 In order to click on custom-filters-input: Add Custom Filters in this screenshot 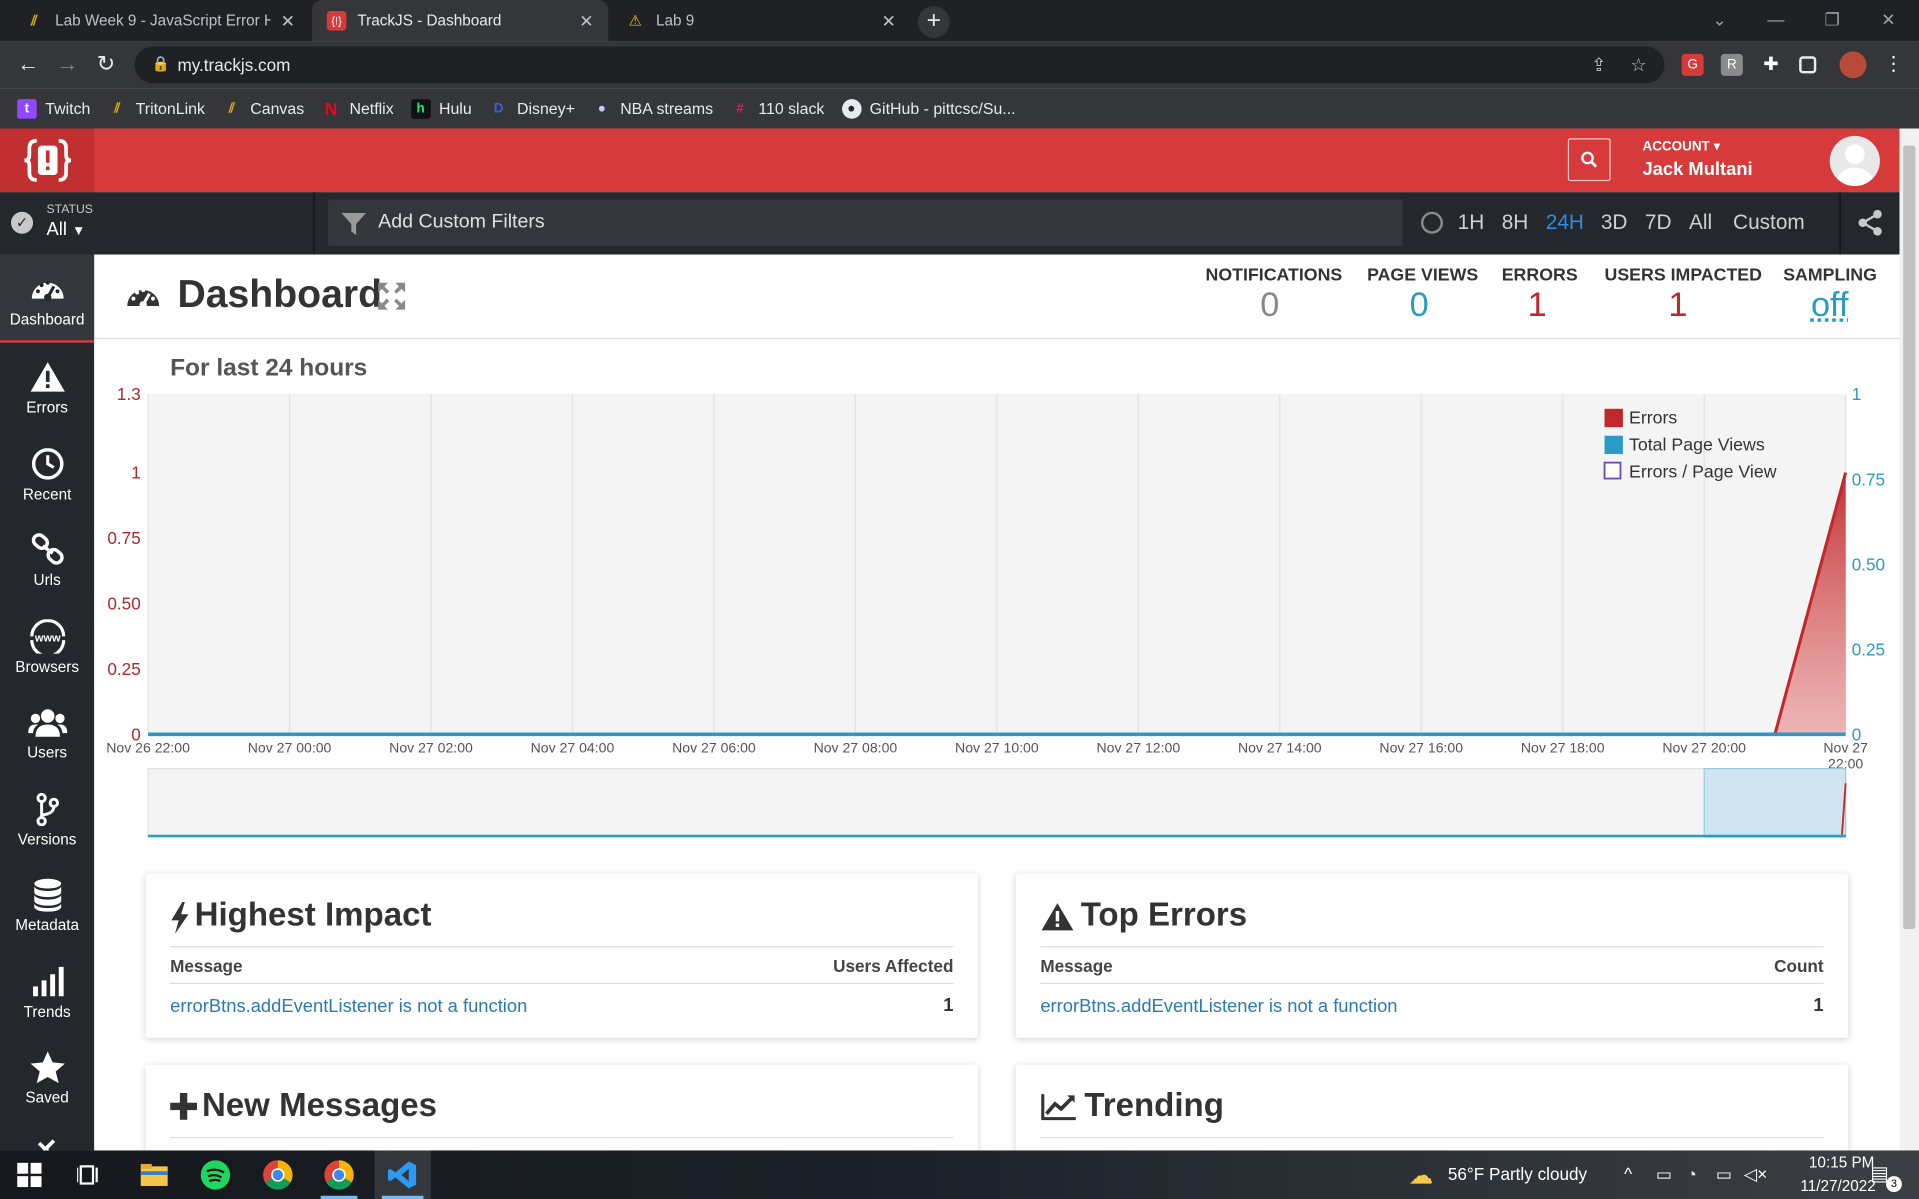, I will do `click(865, 223)`.